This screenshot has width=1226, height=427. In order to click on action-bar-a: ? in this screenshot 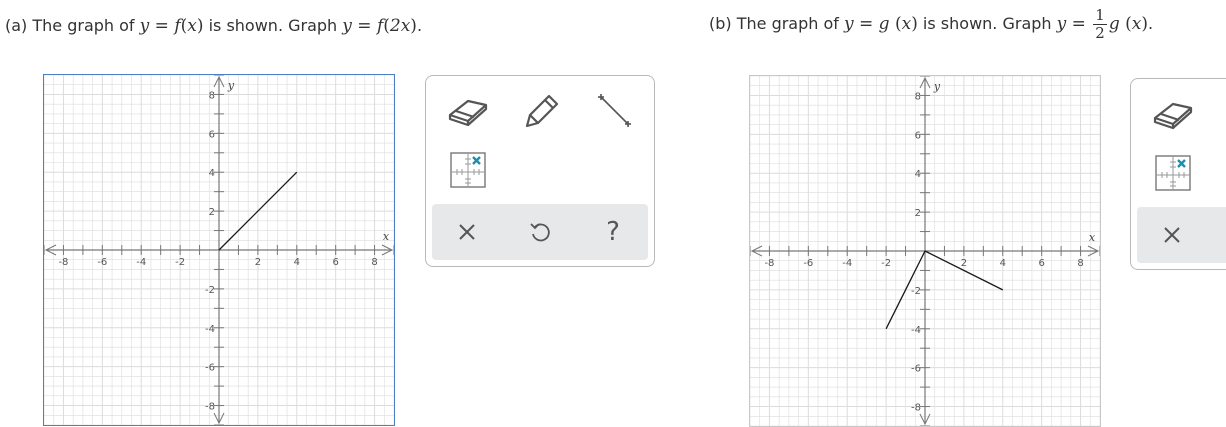, I will do `click(540, 232)`.